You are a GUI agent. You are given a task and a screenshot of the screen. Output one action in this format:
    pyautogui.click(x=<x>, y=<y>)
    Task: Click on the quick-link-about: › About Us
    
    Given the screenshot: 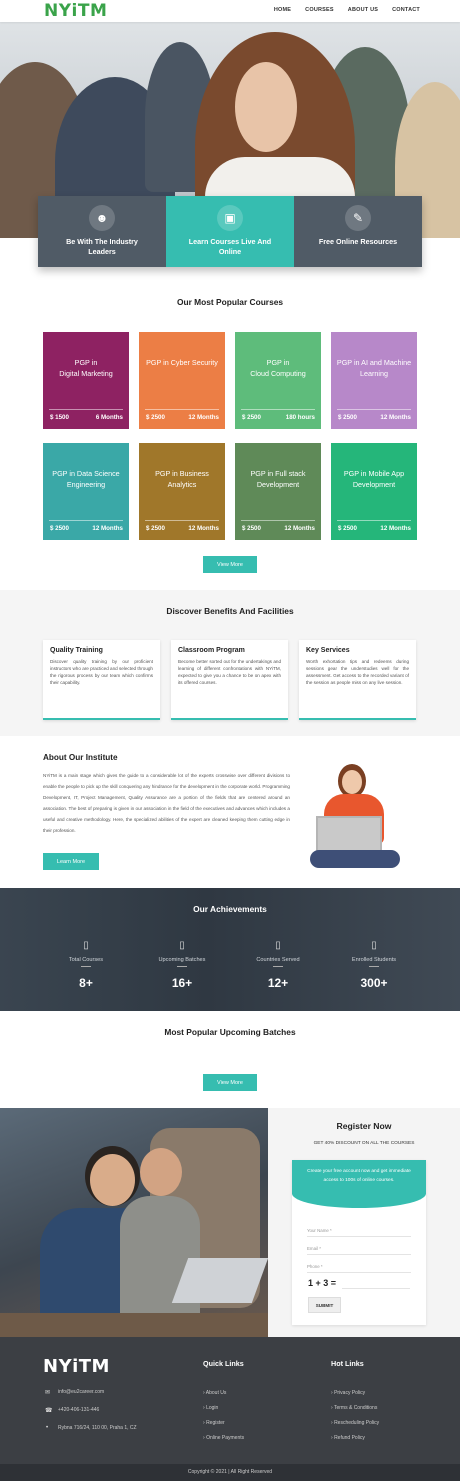 What is the action you would take?
    pyautogui.click(x=214, y=1393)
    